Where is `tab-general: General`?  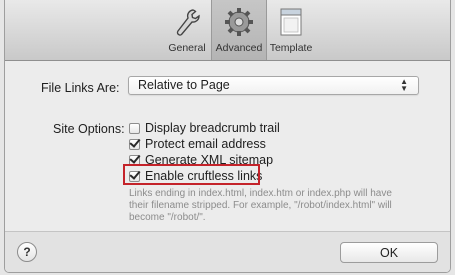
tab-general: General is located at coordinates (187, 30).